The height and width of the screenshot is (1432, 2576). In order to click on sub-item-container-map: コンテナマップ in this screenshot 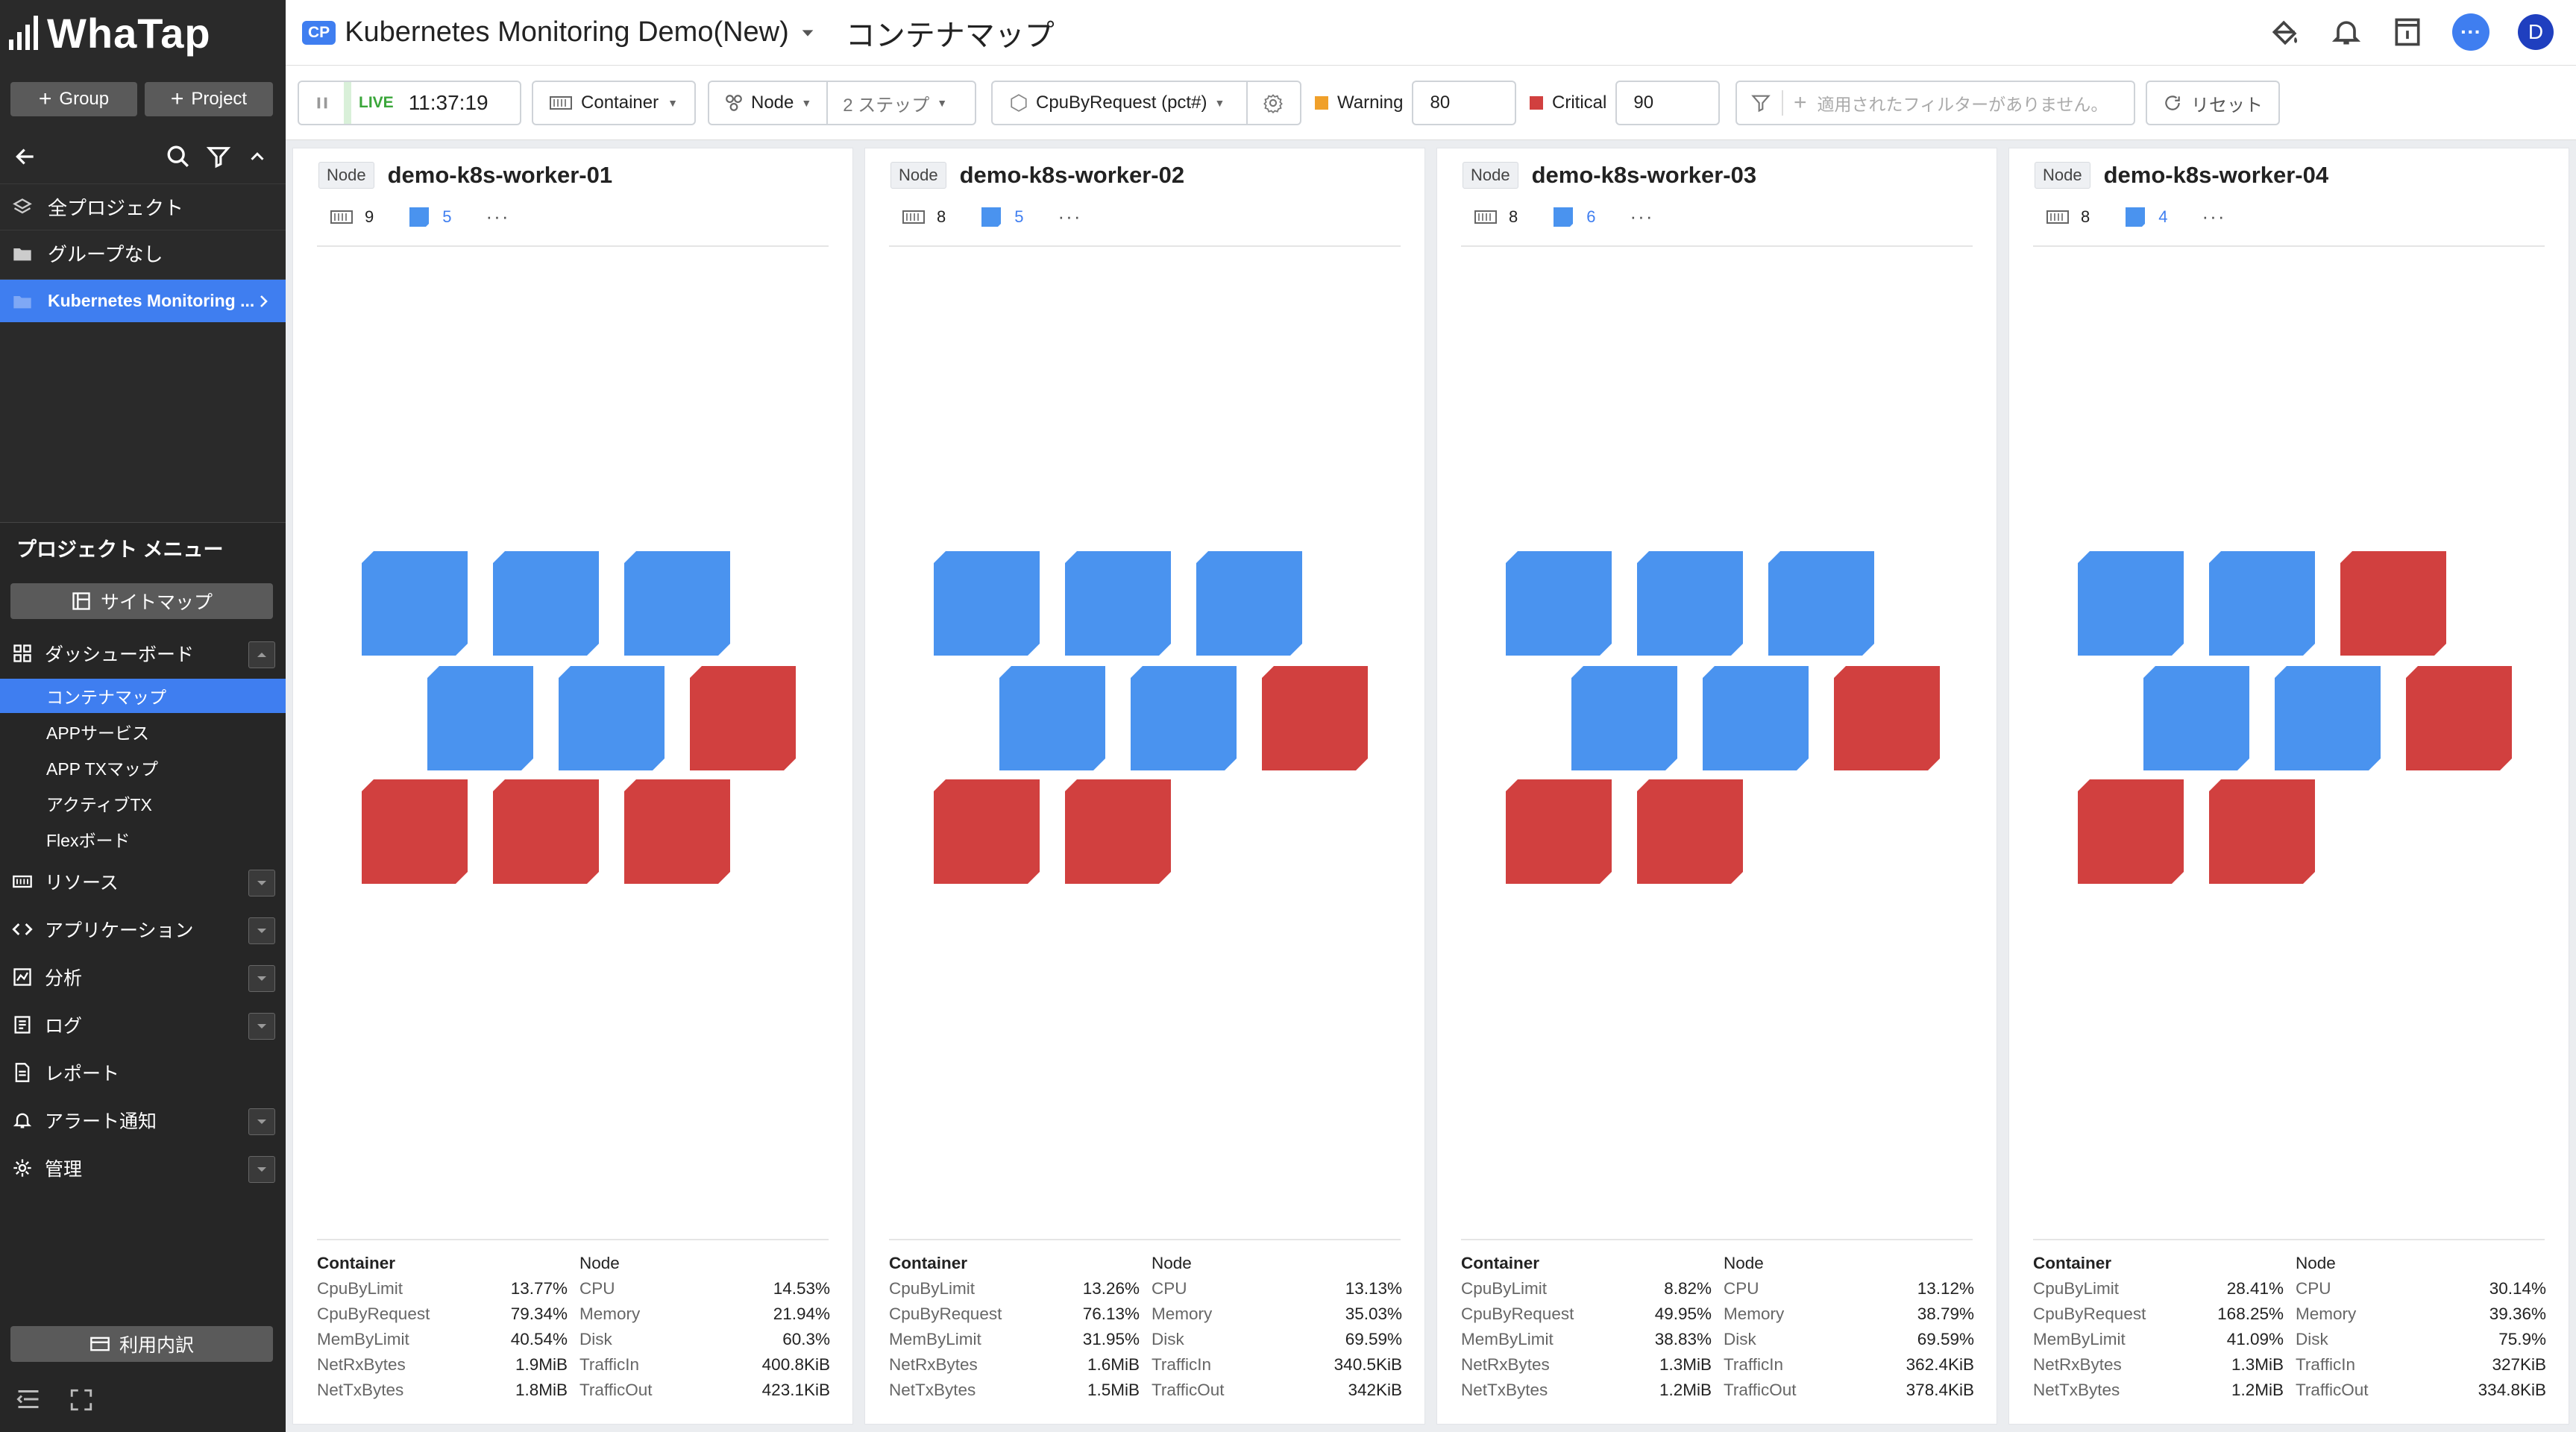, I will do `click(143, 696)`.